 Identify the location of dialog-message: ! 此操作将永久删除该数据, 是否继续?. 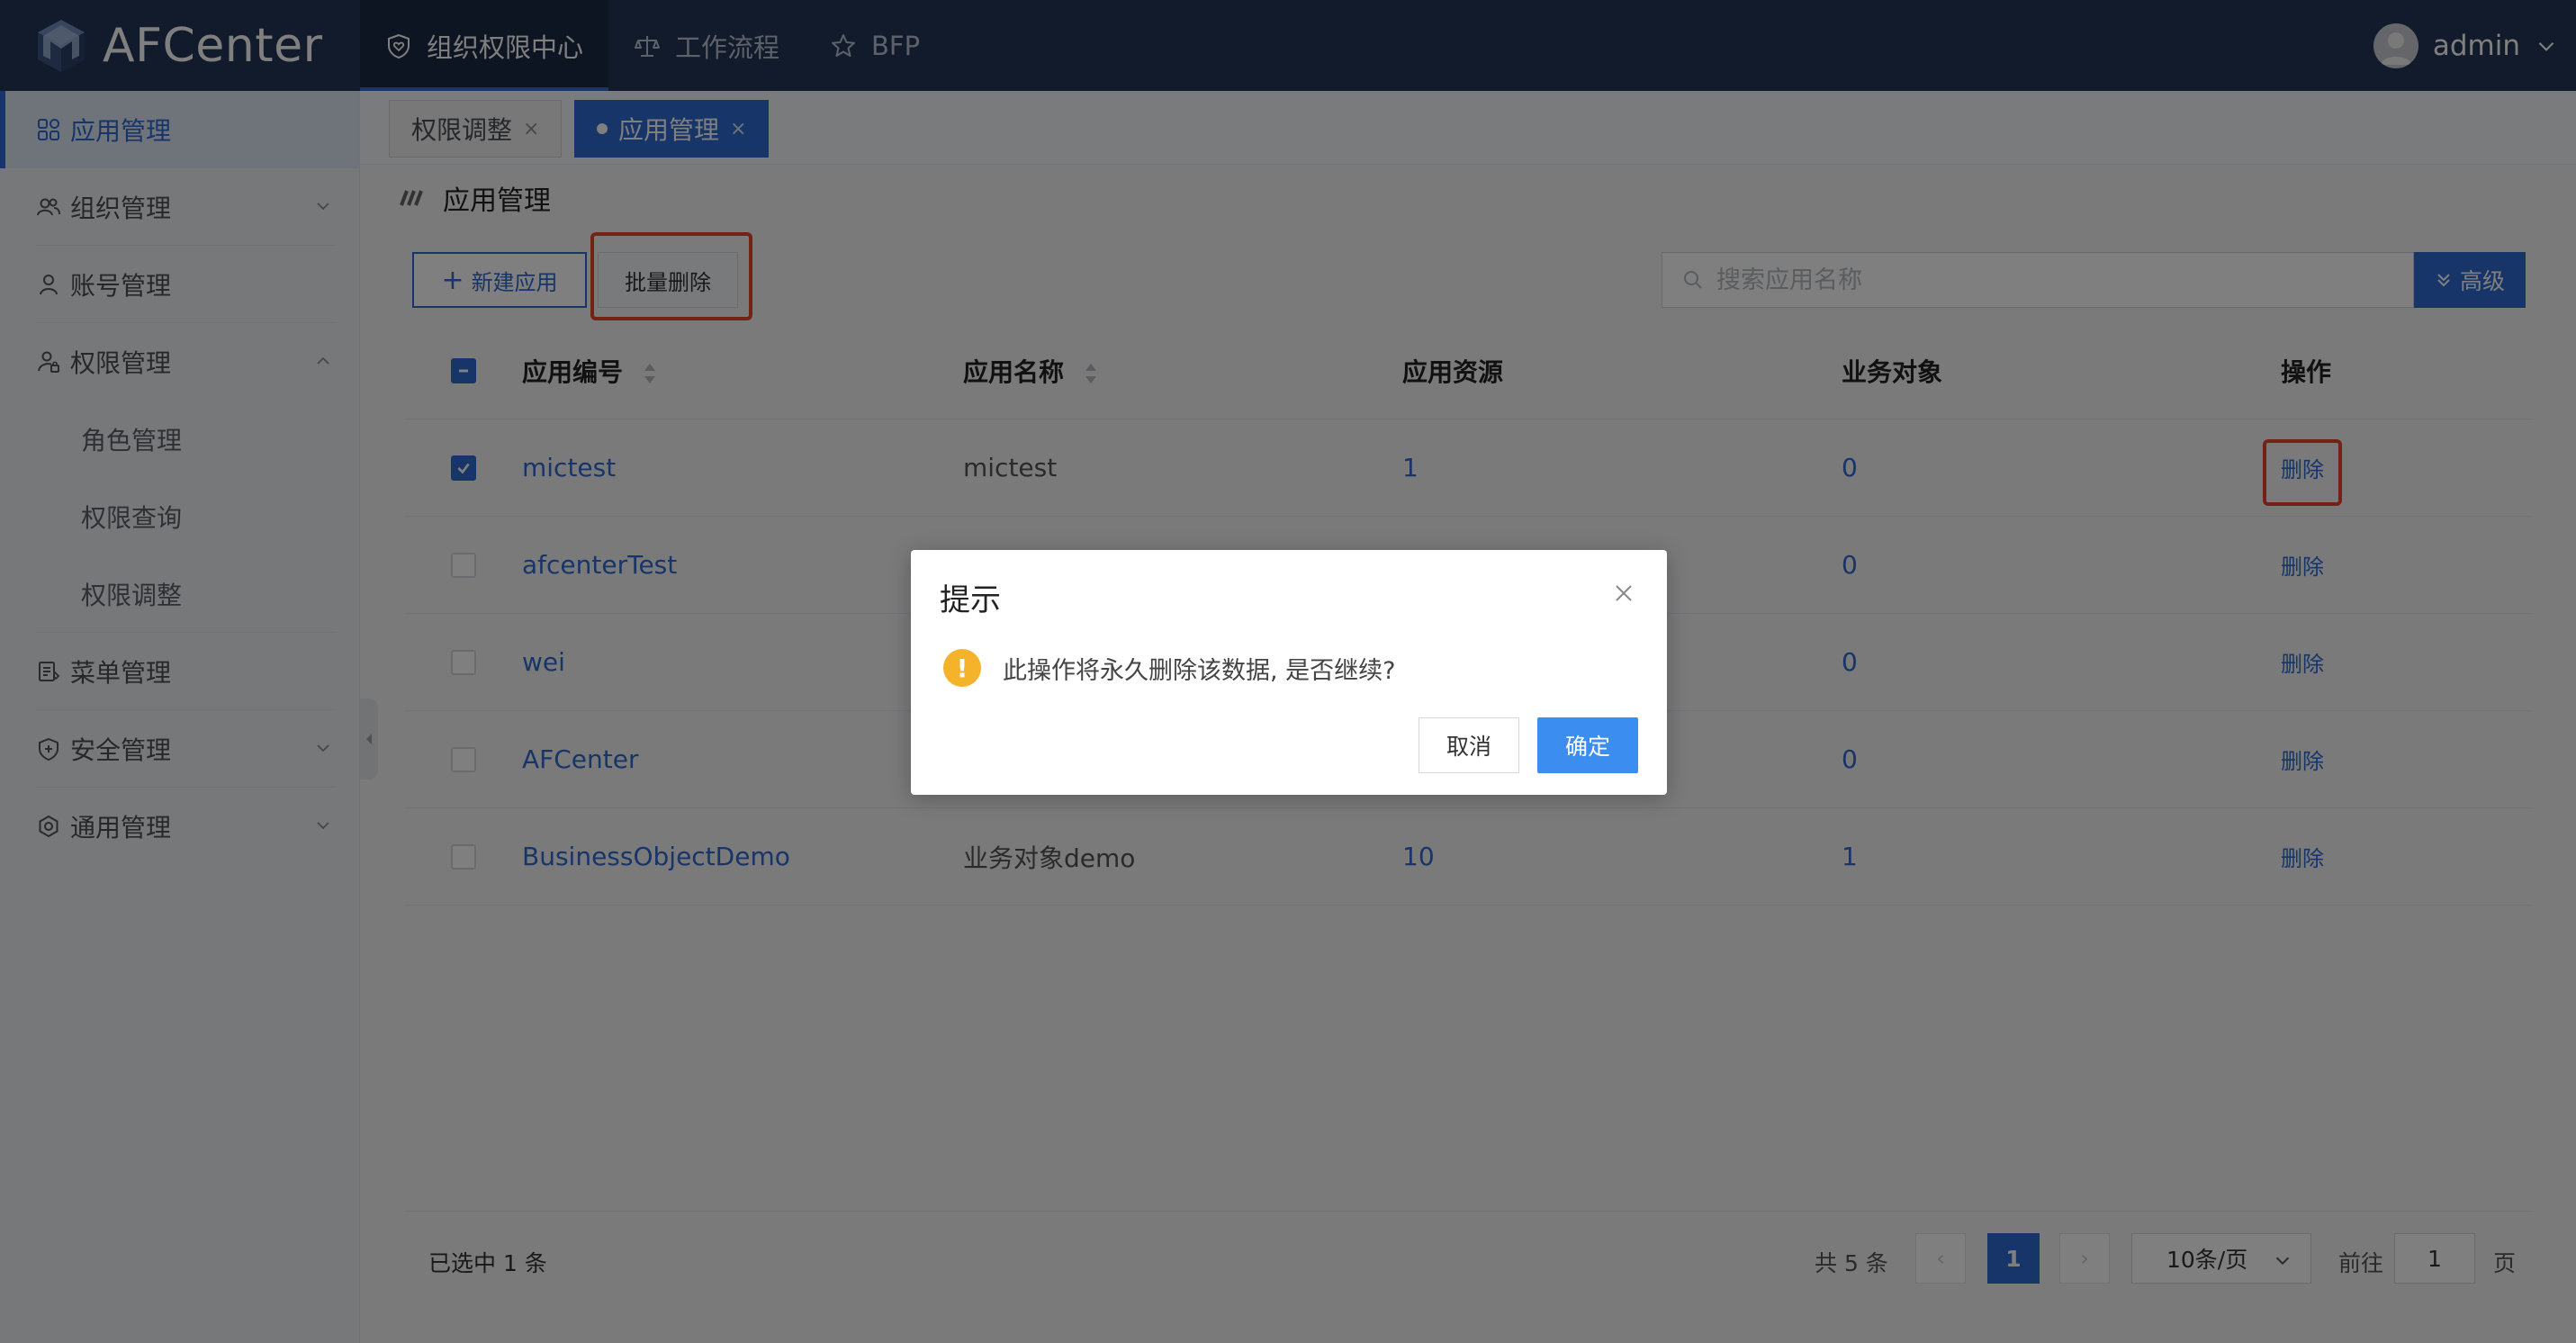
(1169, 668).